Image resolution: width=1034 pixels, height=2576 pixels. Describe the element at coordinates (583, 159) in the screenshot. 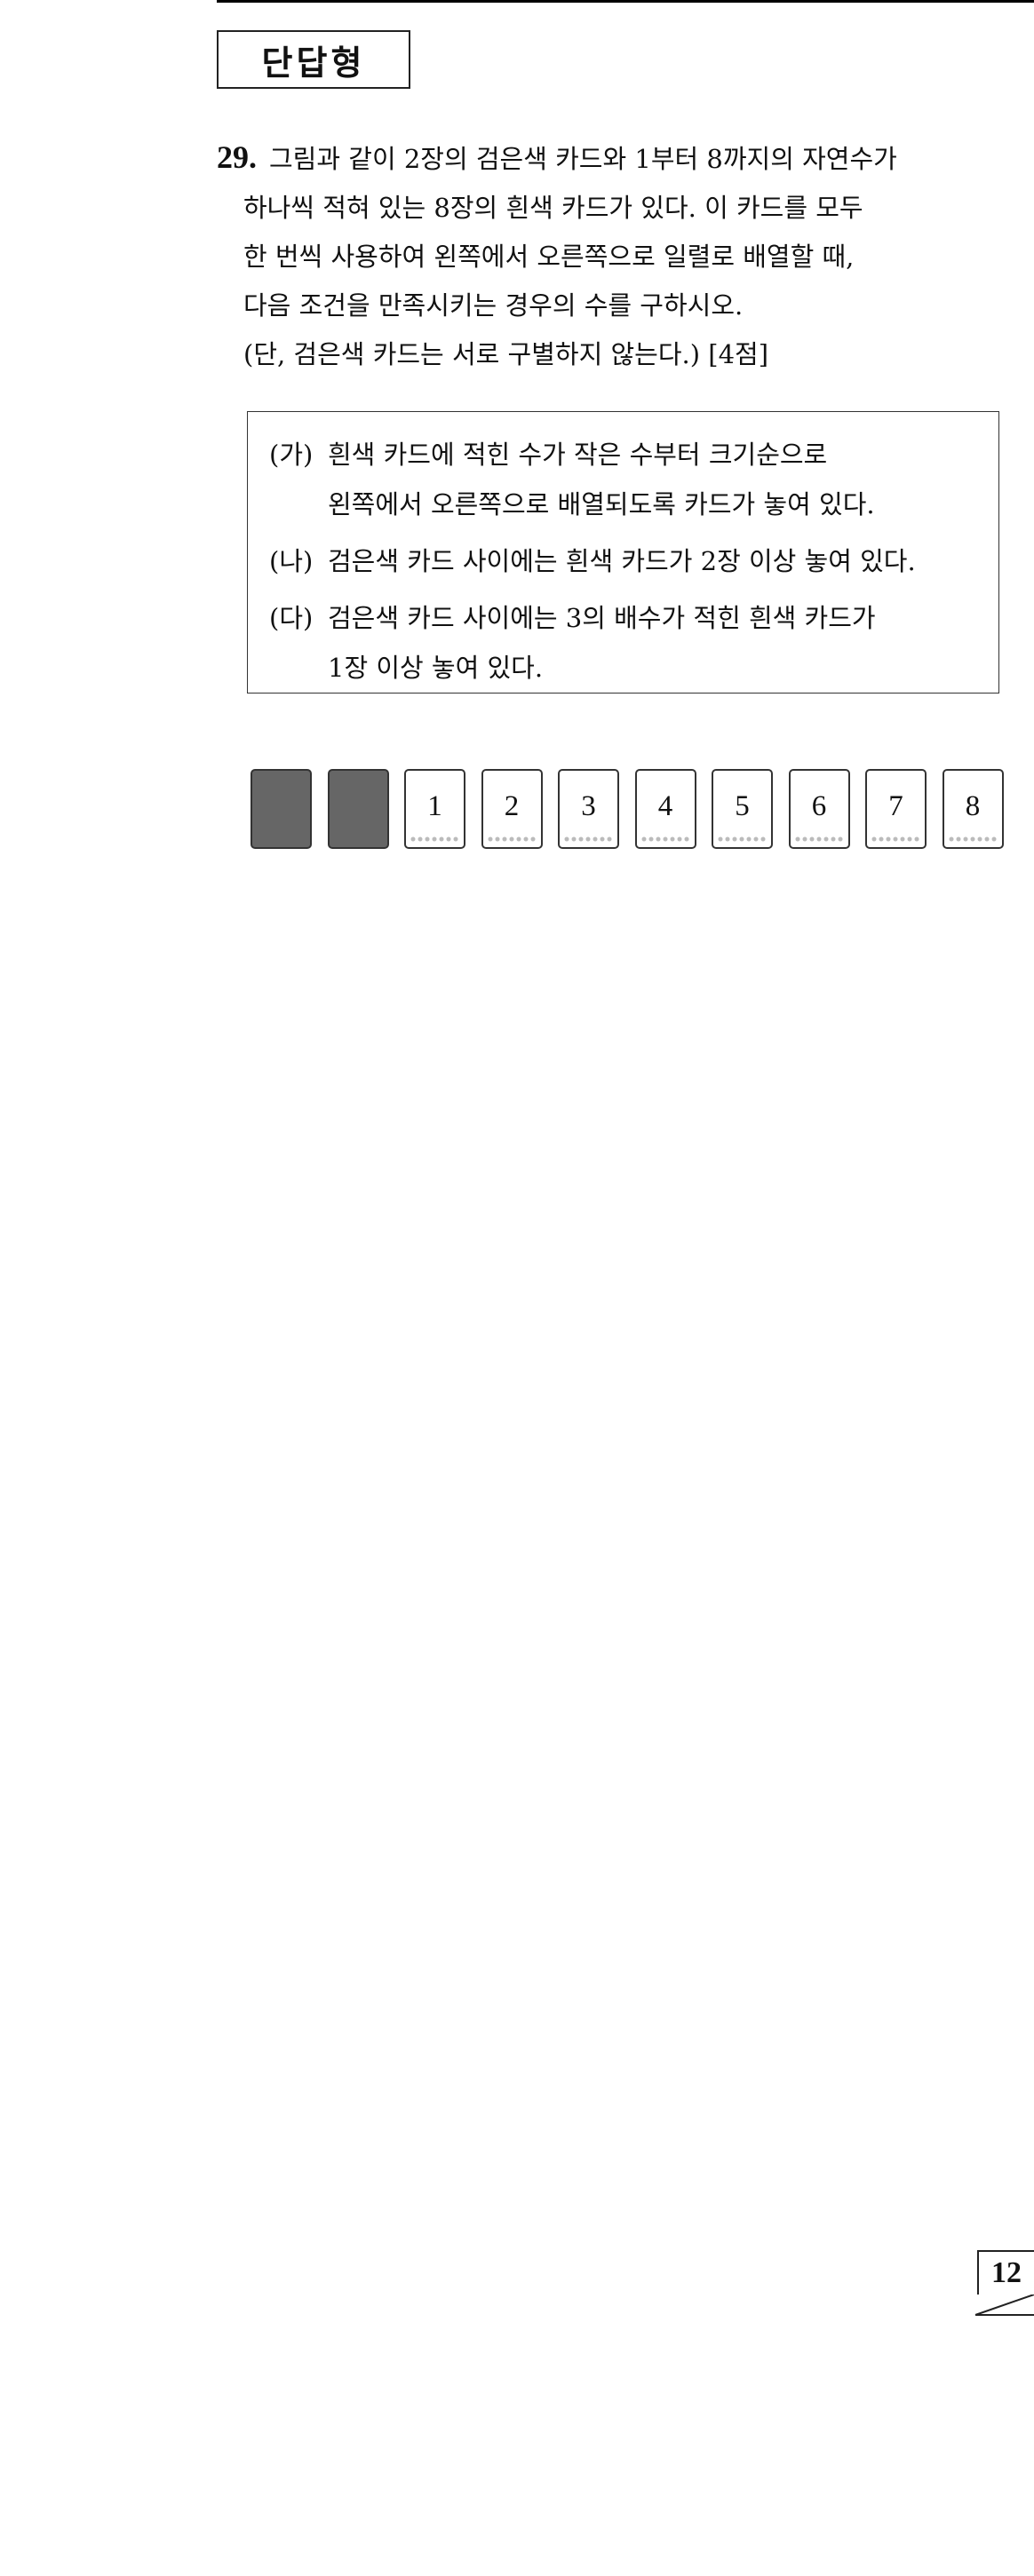

I see `problem-text-1: 그림과 같이 2장의 검은색 카드와 1부터 8까지의 자연수가` at that location.